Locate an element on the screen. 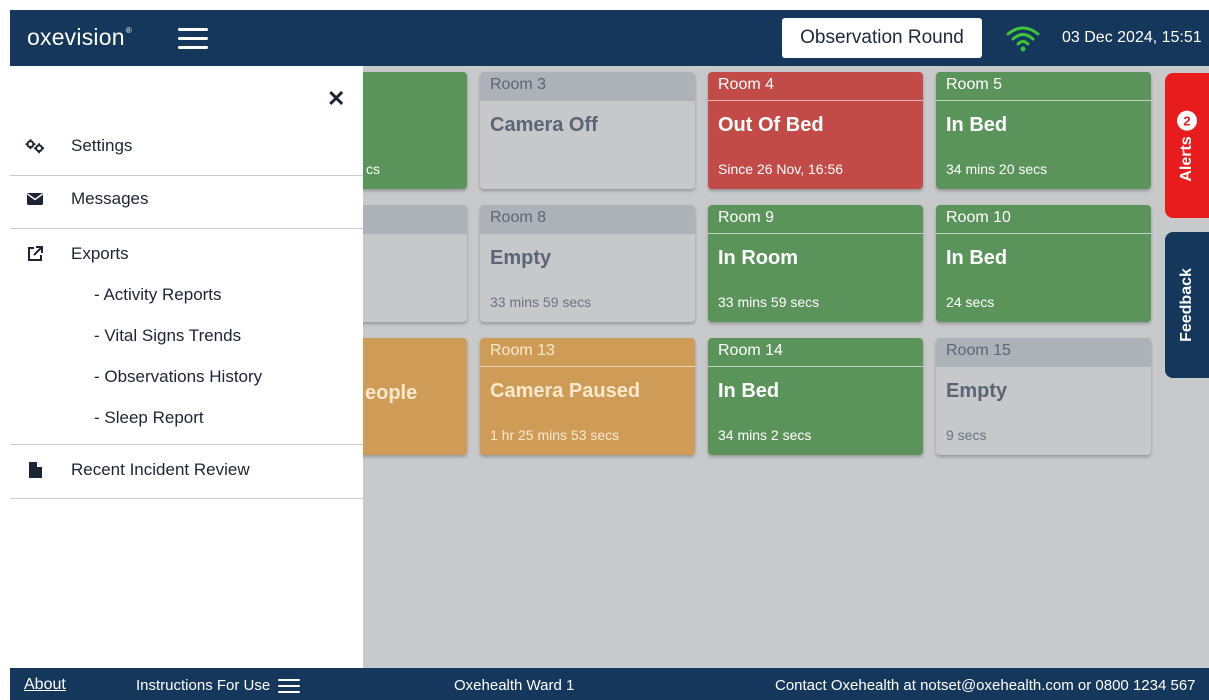 This screenshot has width=1209, height=700. menu-label: Exports is located at coordinates (100, 253).